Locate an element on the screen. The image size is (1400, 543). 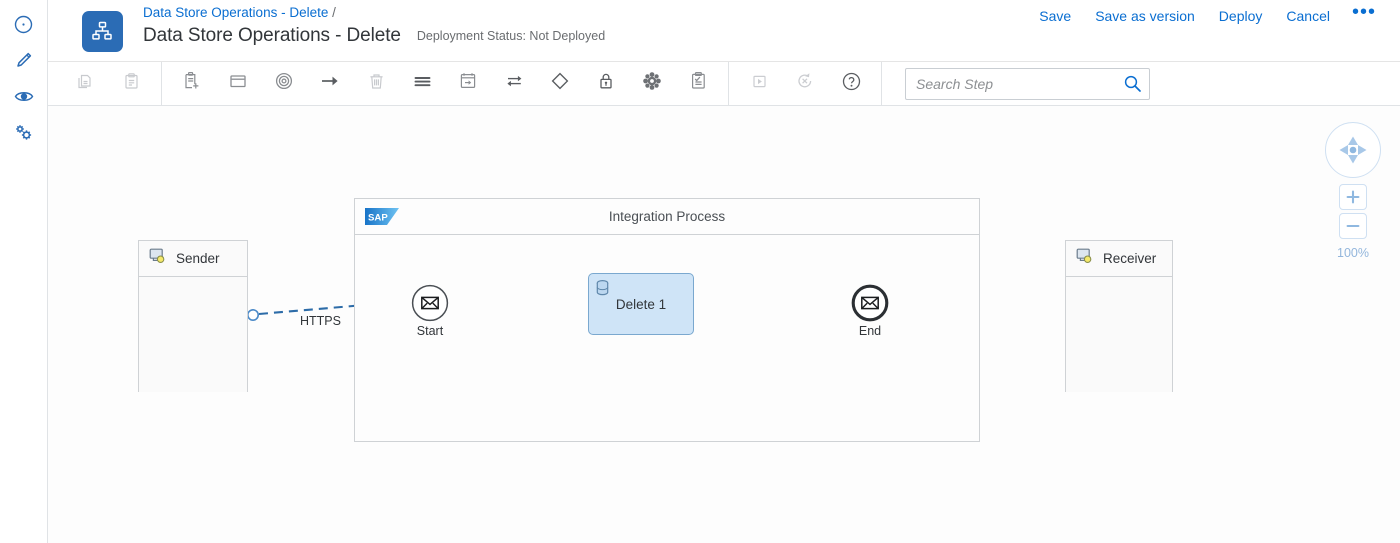
pool-title: Integration Process is located at coordinates (667, 216).